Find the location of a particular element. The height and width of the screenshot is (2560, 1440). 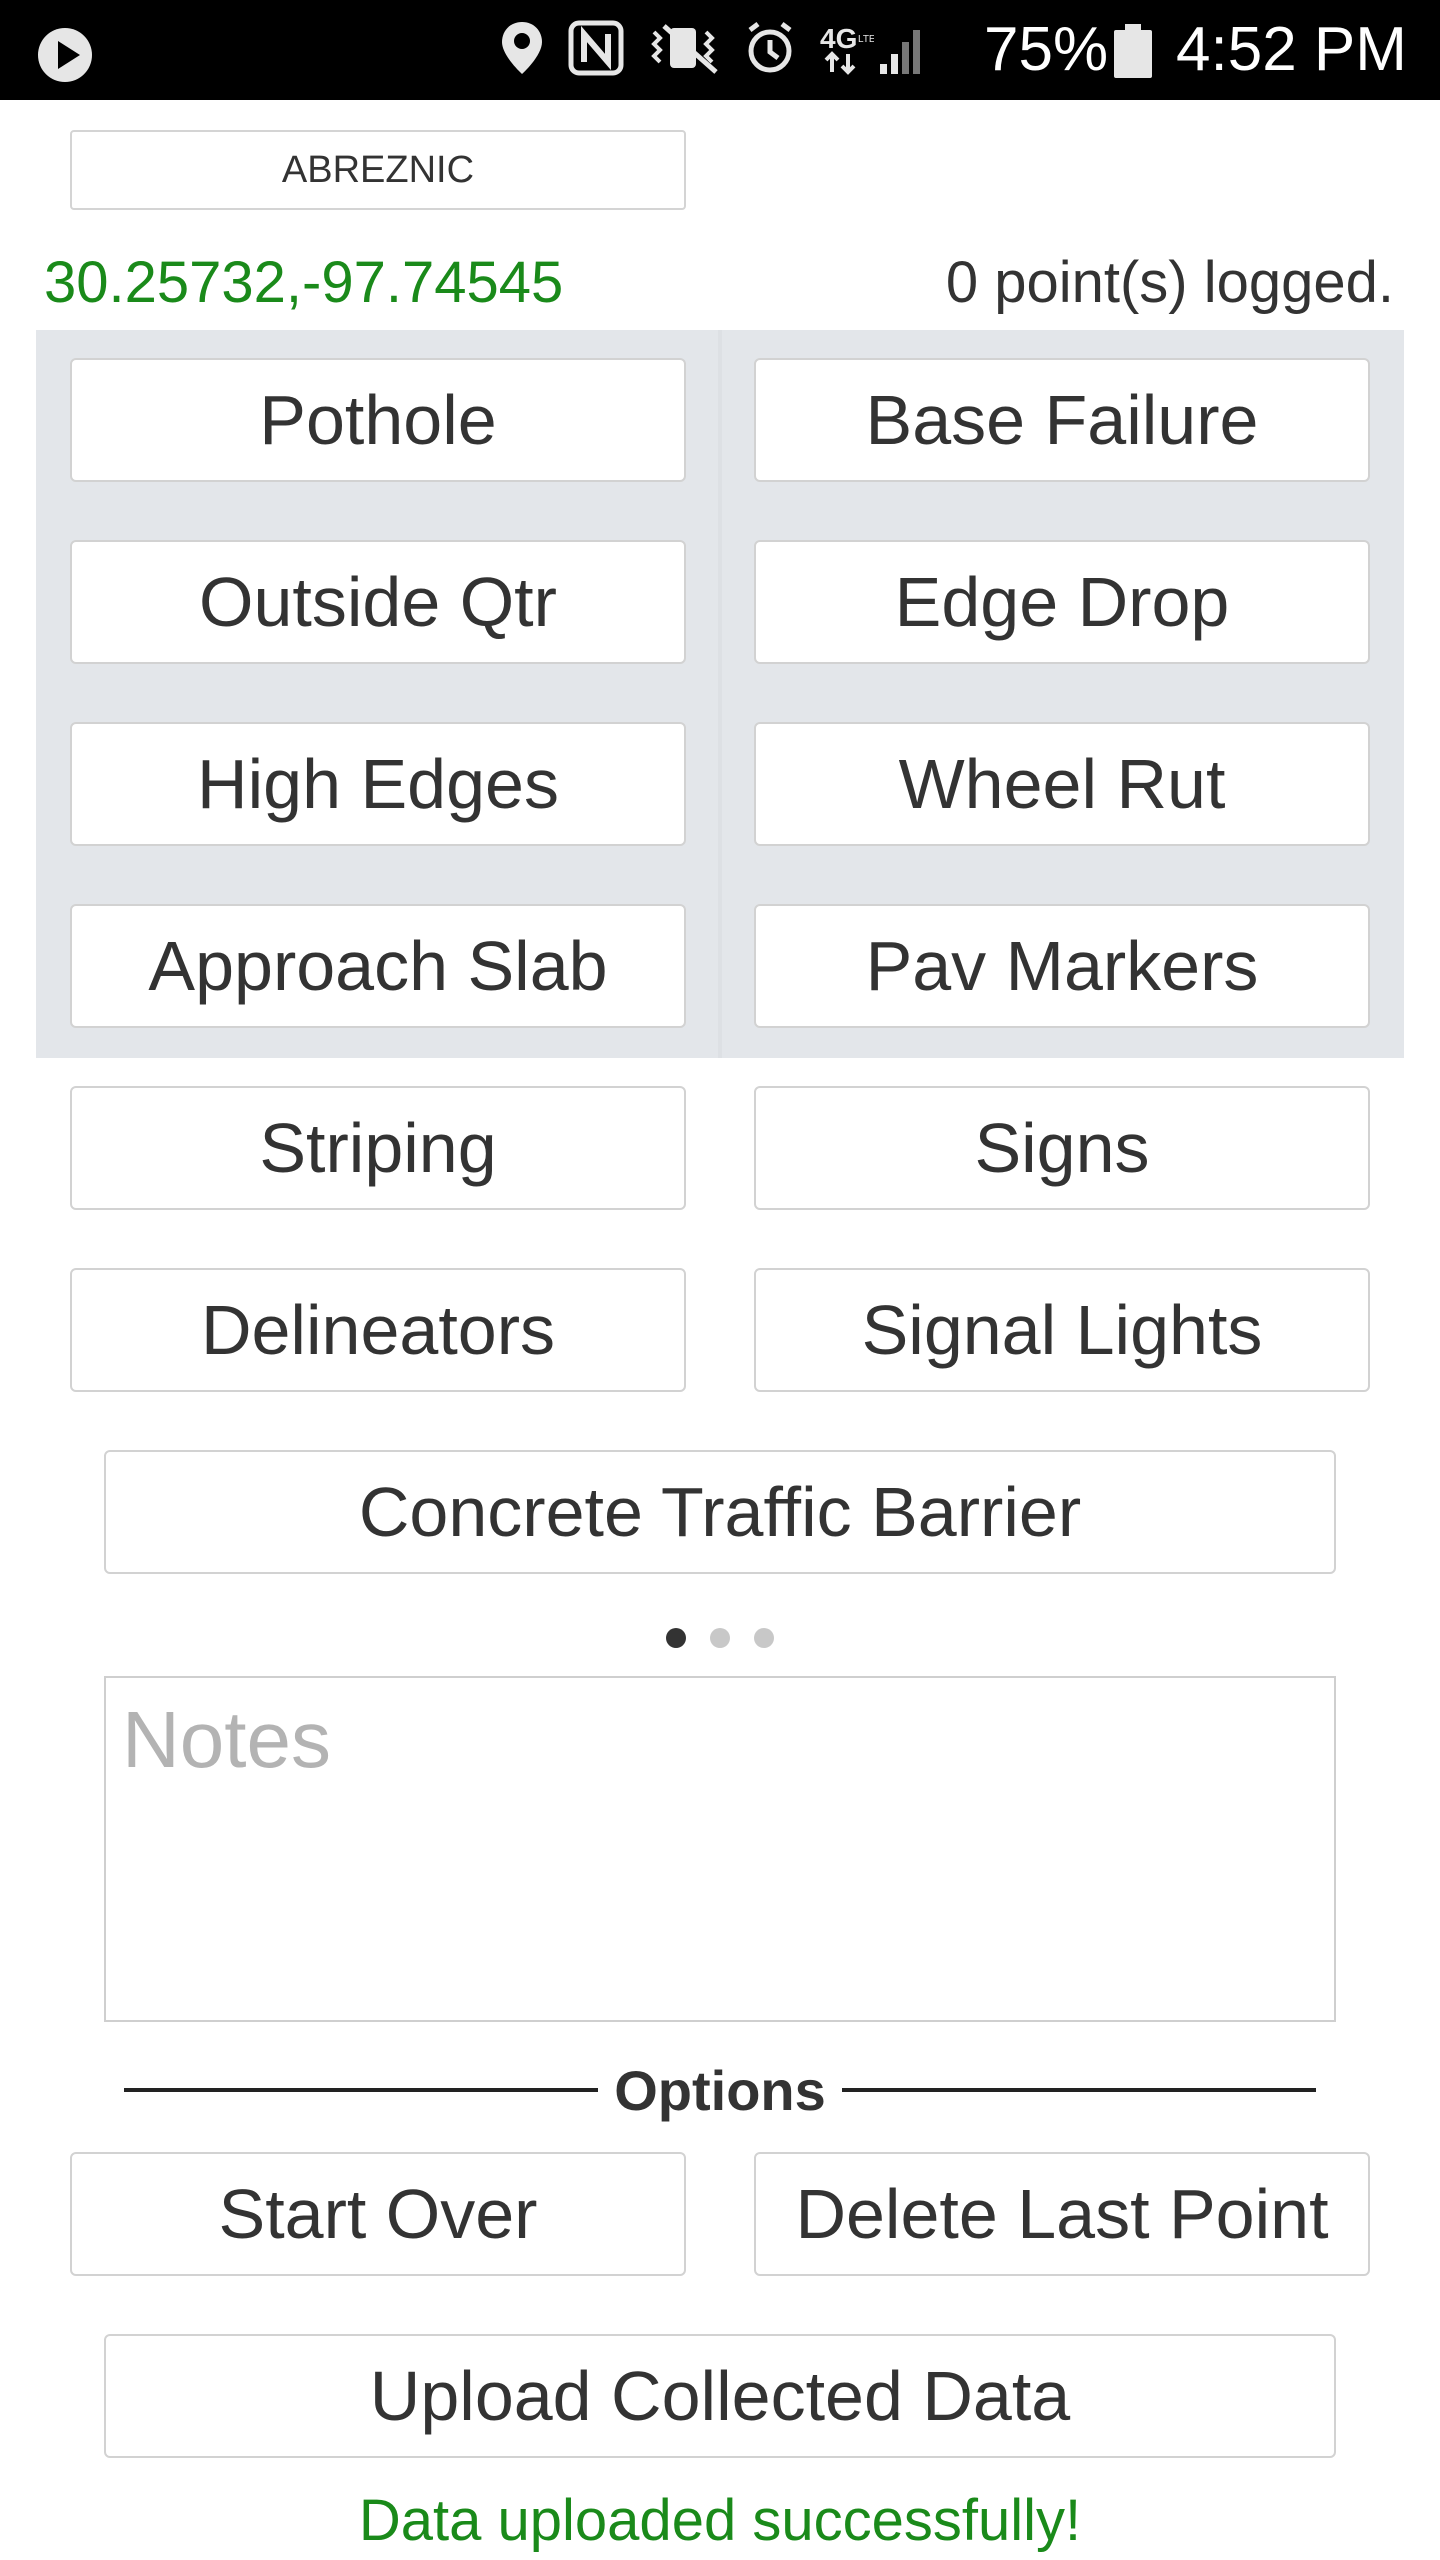

edge-drop-button: Edge Drop is located at coordinates (1062, 602).